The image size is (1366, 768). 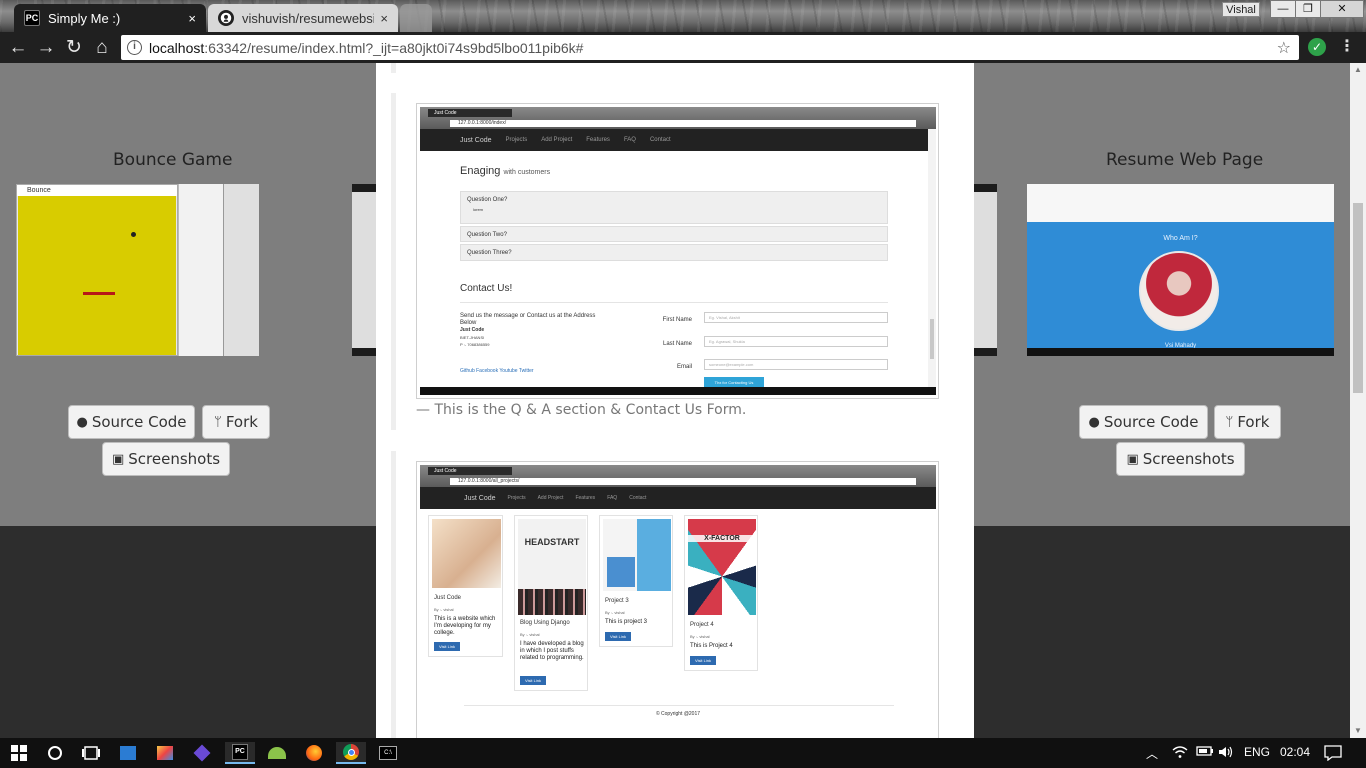 What do you see at coordinates (240, 753) in the screenshot?
I see `pycharm-icon: PC` at bounding box center [240, 753].